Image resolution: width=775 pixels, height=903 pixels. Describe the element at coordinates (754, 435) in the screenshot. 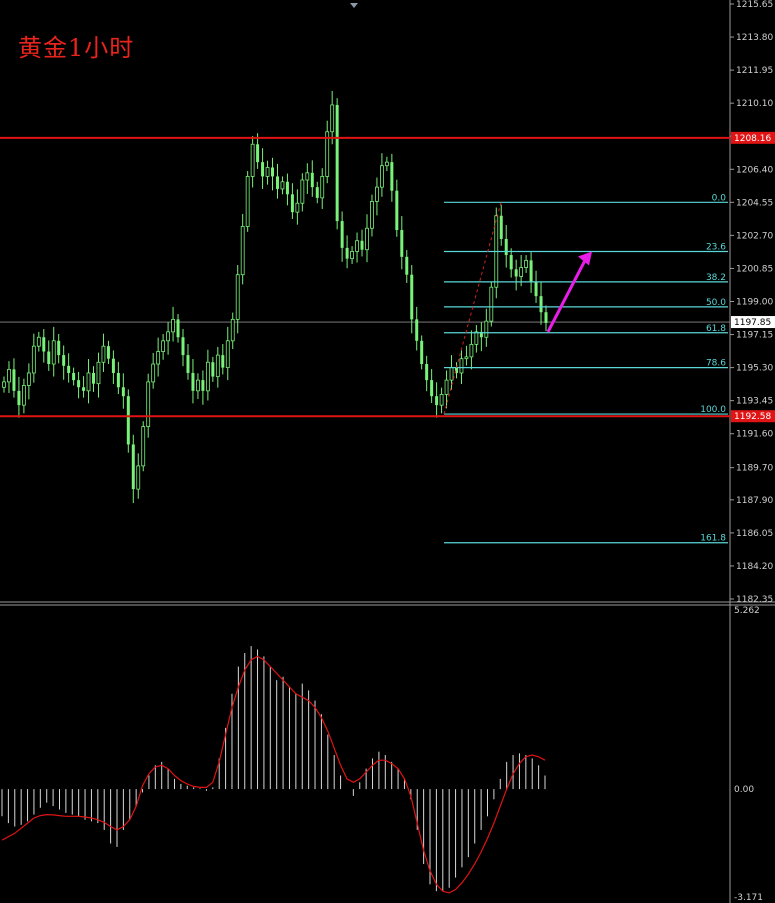

I see `price-tick-label: 1191.60` at that location.